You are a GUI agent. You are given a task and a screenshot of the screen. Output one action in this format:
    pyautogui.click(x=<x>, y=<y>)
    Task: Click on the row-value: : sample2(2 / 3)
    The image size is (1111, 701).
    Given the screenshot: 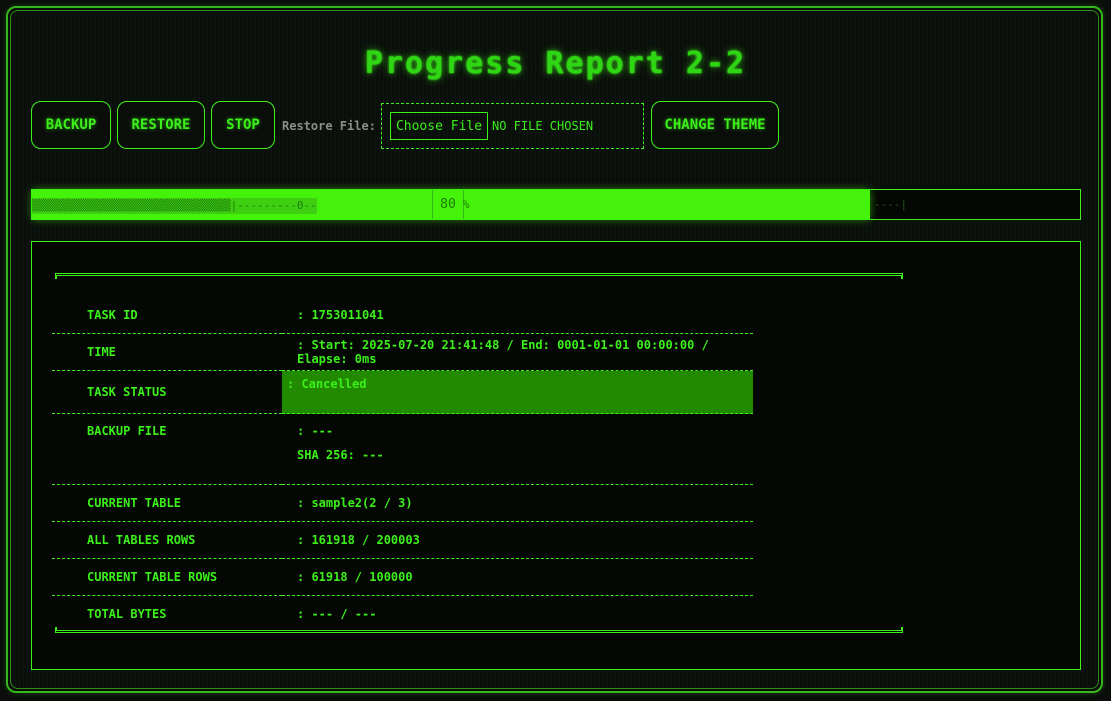 What is the action you would take?
    pyautogui.click(x=517, y=503)
    